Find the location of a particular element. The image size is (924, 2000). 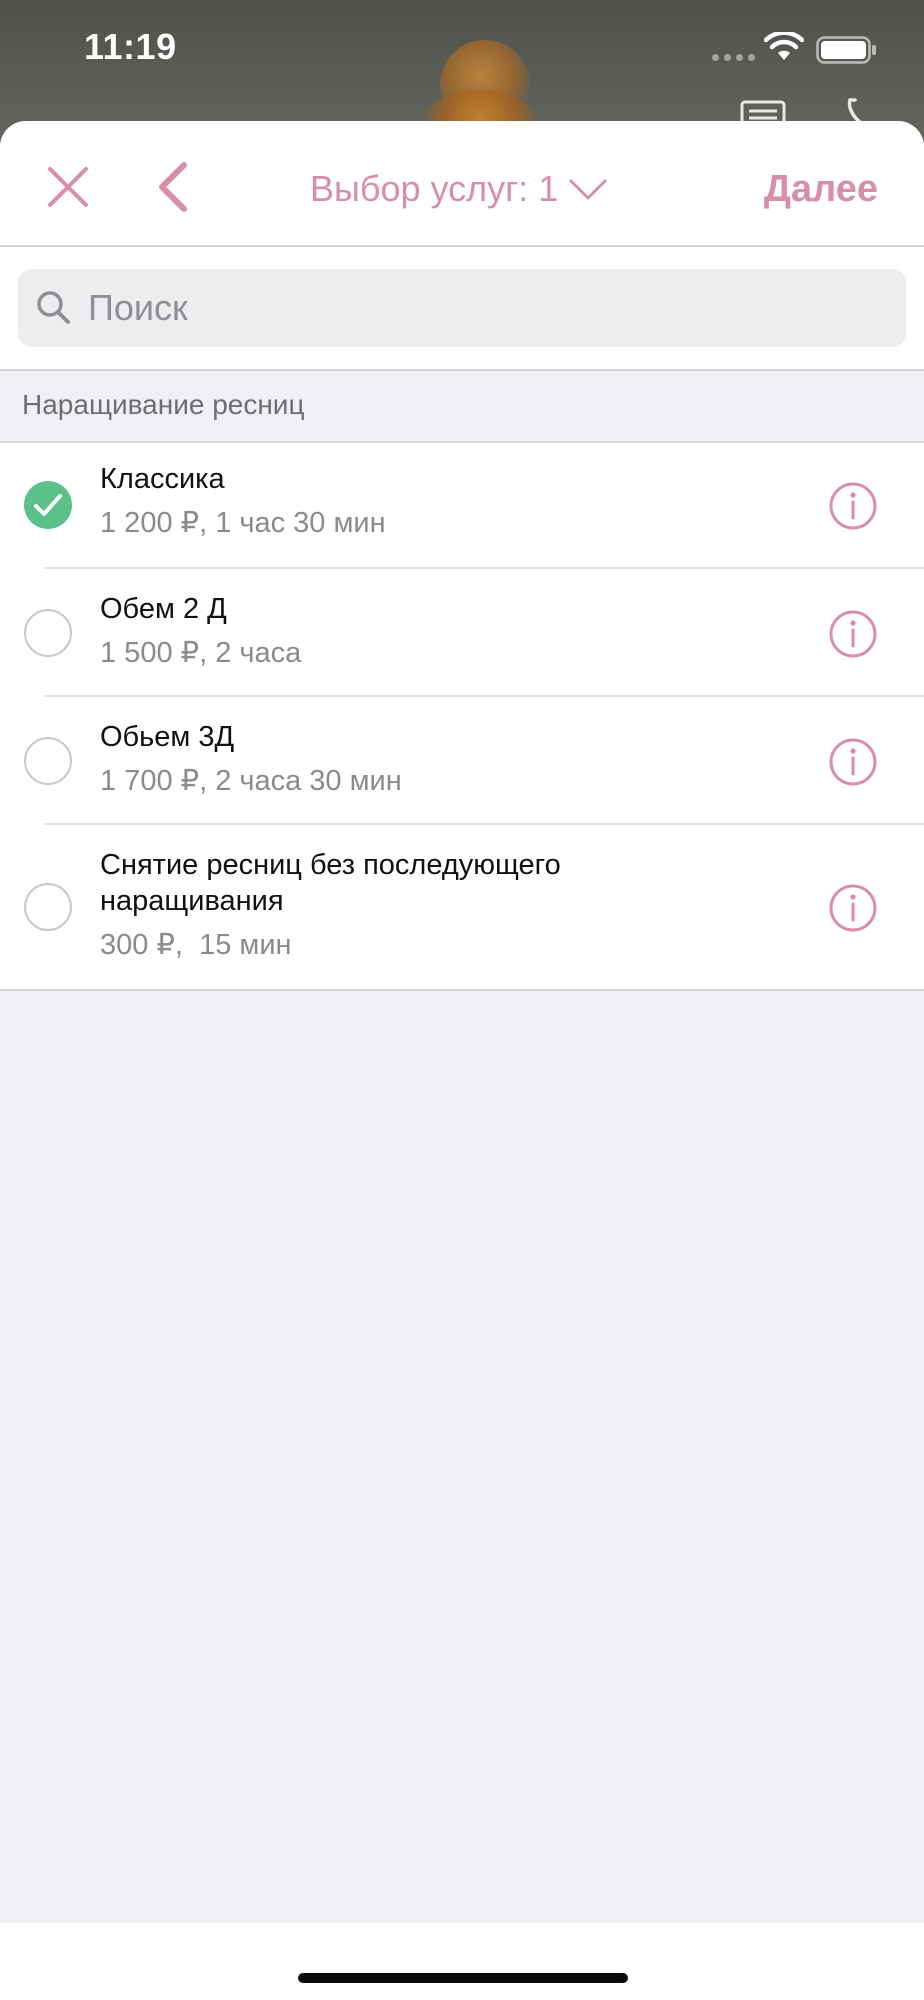

phone-icon is located at coordinates (854, 111).